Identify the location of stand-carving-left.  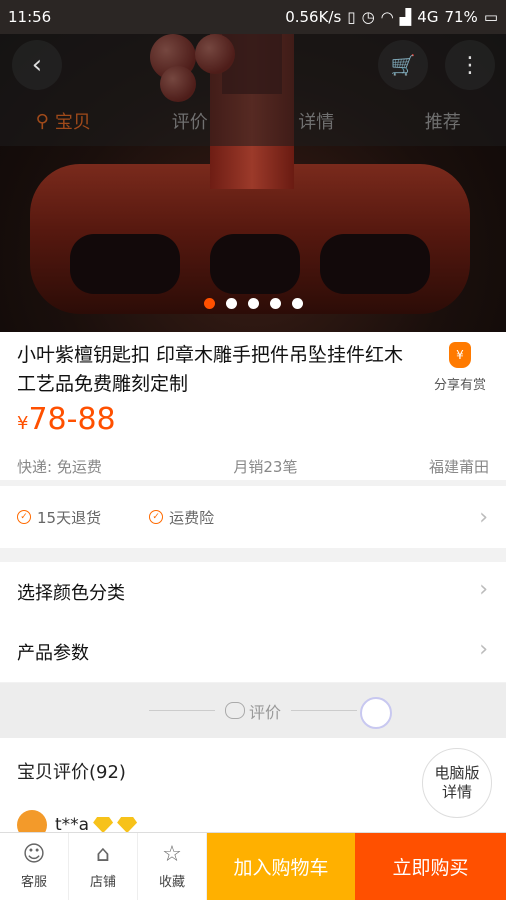
(125, 264).